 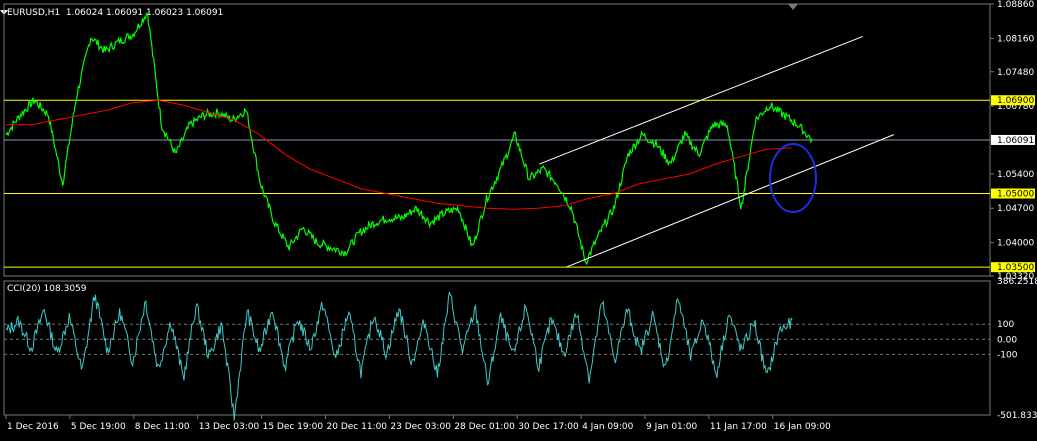 What do you see at coordinates (1015, 101) in the screenshot?
I see `level-label-0: 1.06900` at bounding box center [1015, 101].